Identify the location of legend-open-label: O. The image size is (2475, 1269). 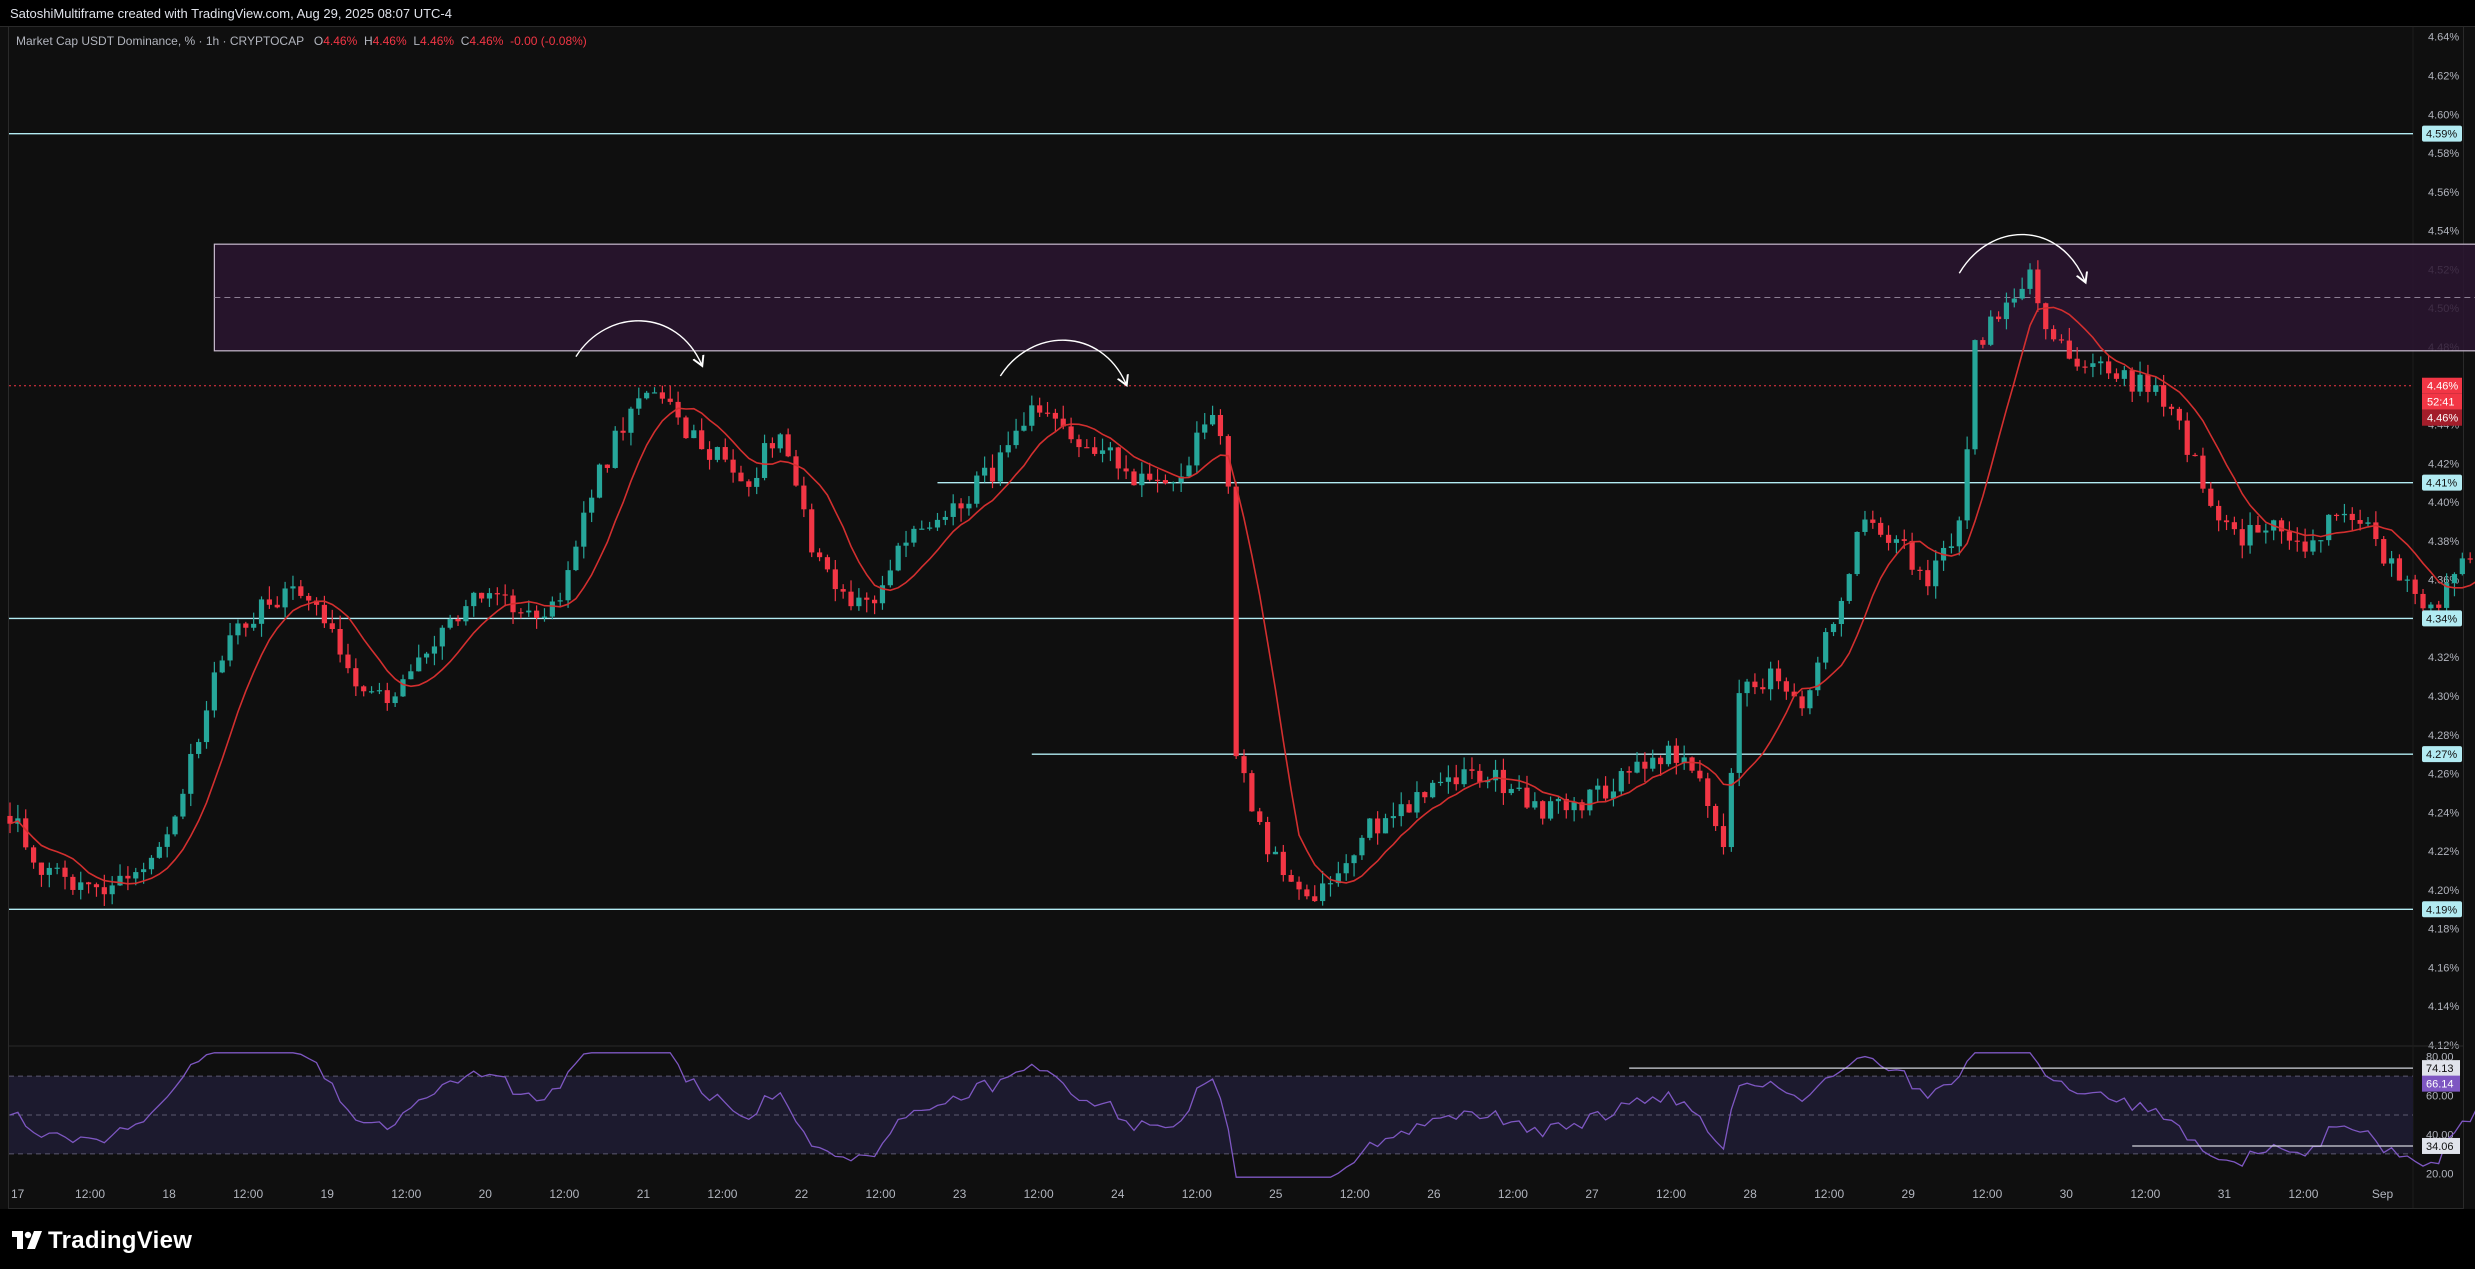
(318, 41).